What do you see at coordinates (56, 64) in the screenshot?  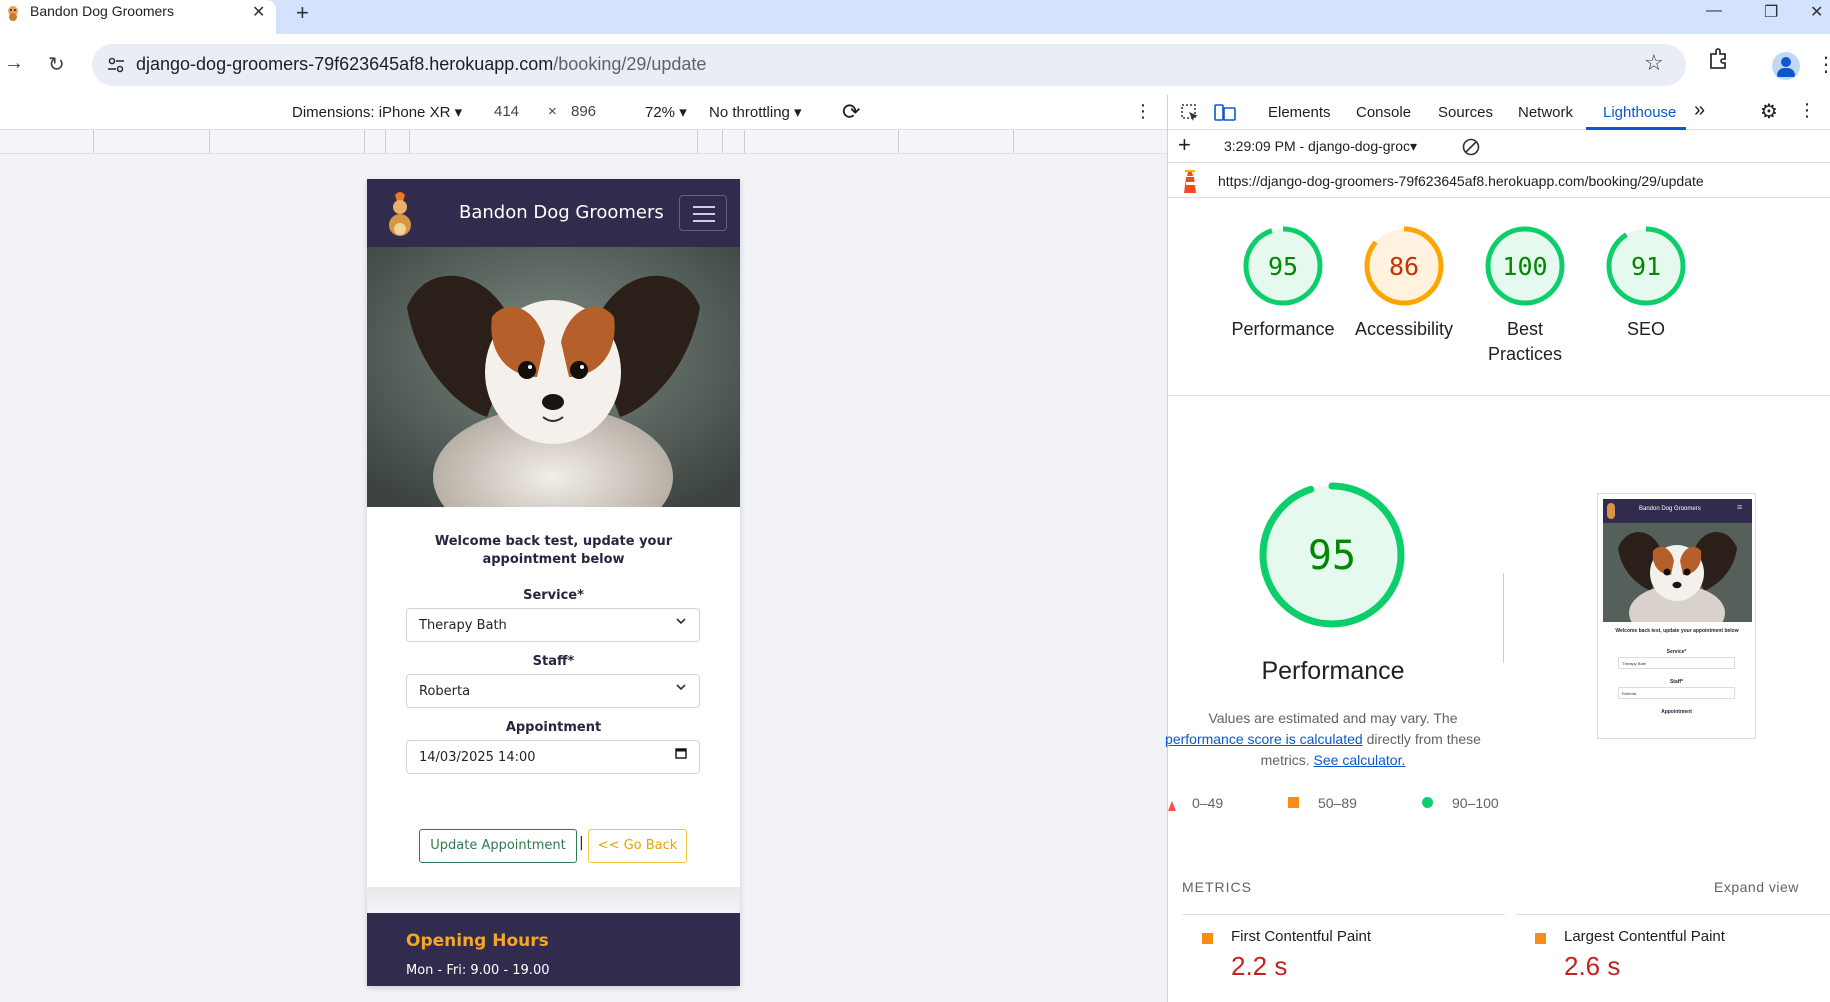 I see `reload-icon: ↻` at bounding box center [56, 64].